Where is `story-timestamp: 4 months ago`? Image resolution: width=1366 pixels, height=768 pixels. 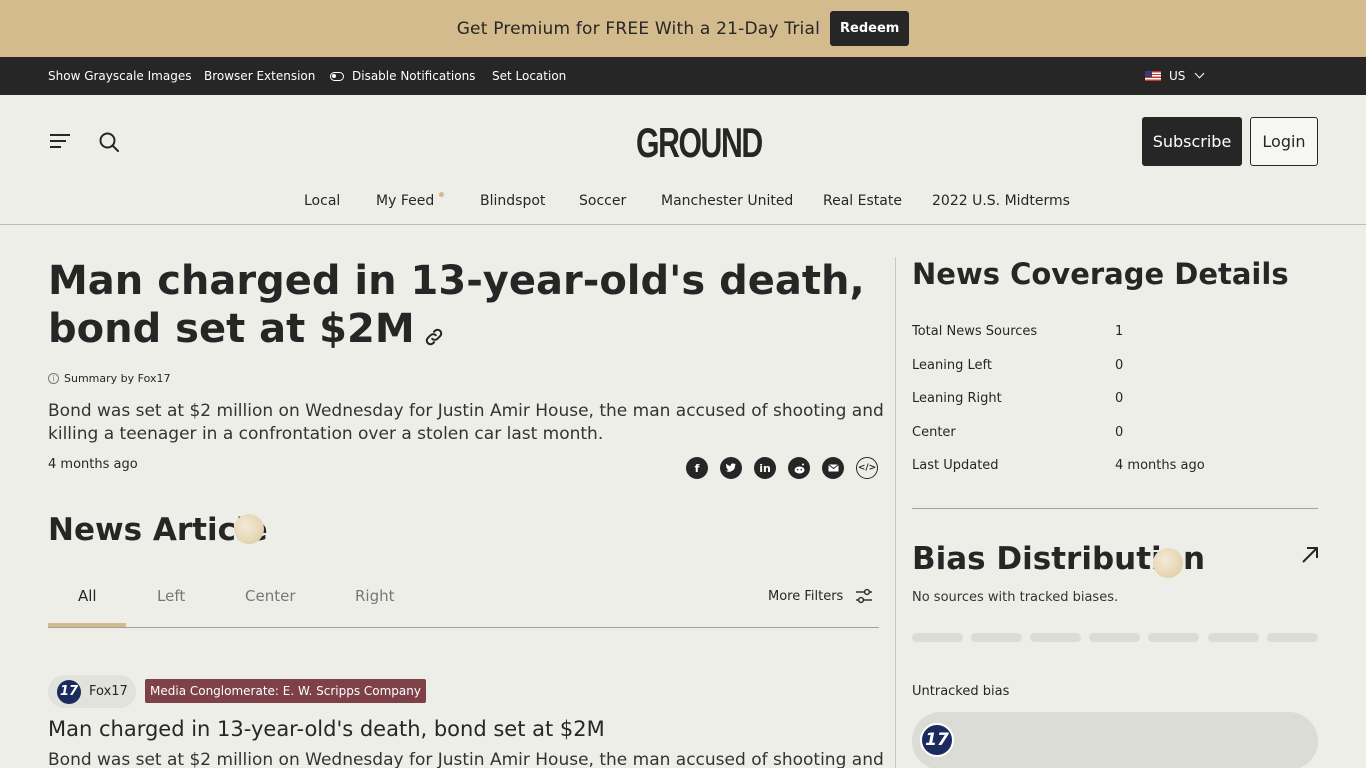
story-timestamp: 4 months ago is located at coordinates (93, 464).